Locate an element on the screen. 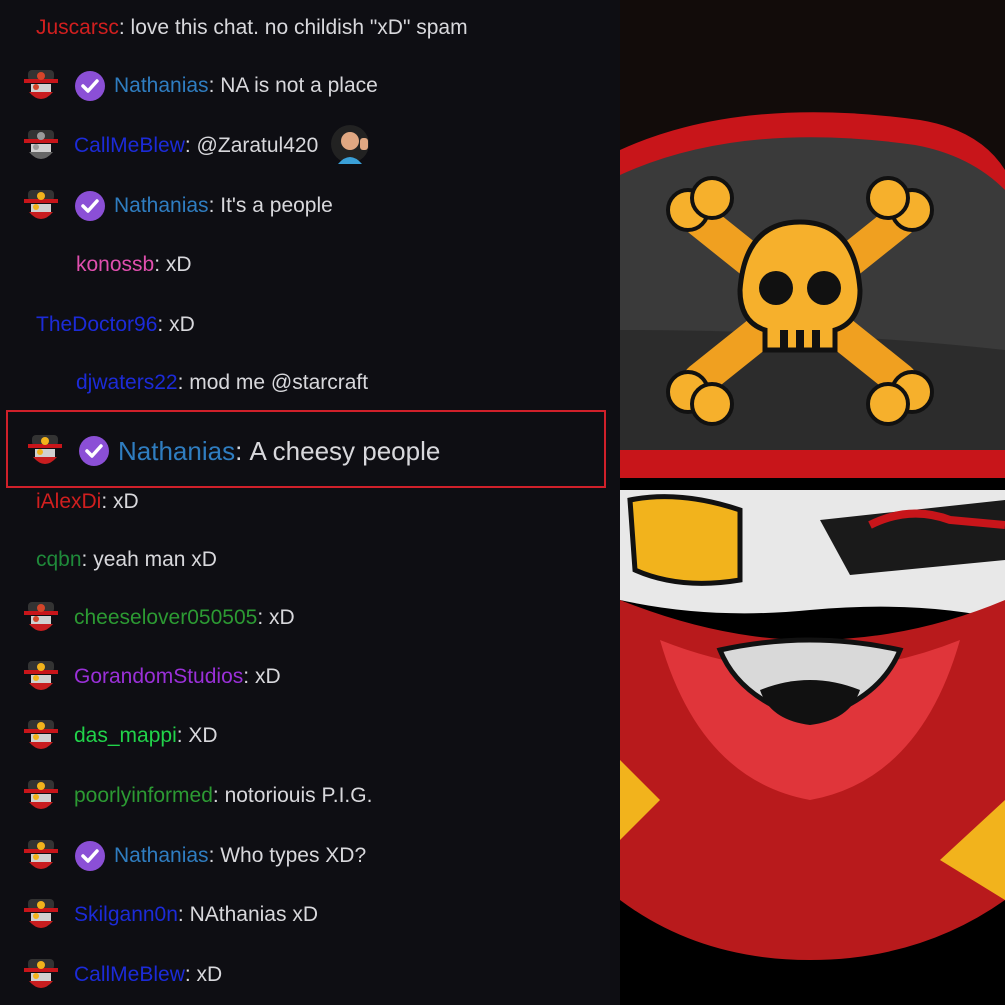  chat-message: Nathanias: Who types XD? is located at coordinates (190, 856).